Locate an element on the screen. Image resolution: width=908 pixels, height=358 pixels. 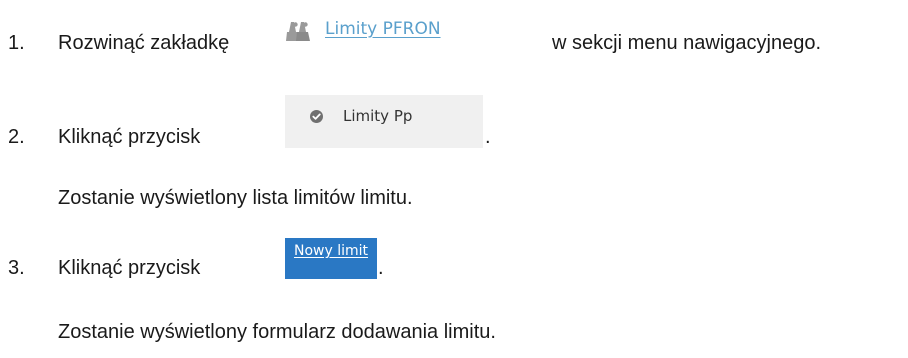
step-number: 2. is located at coordinates (16, 137).